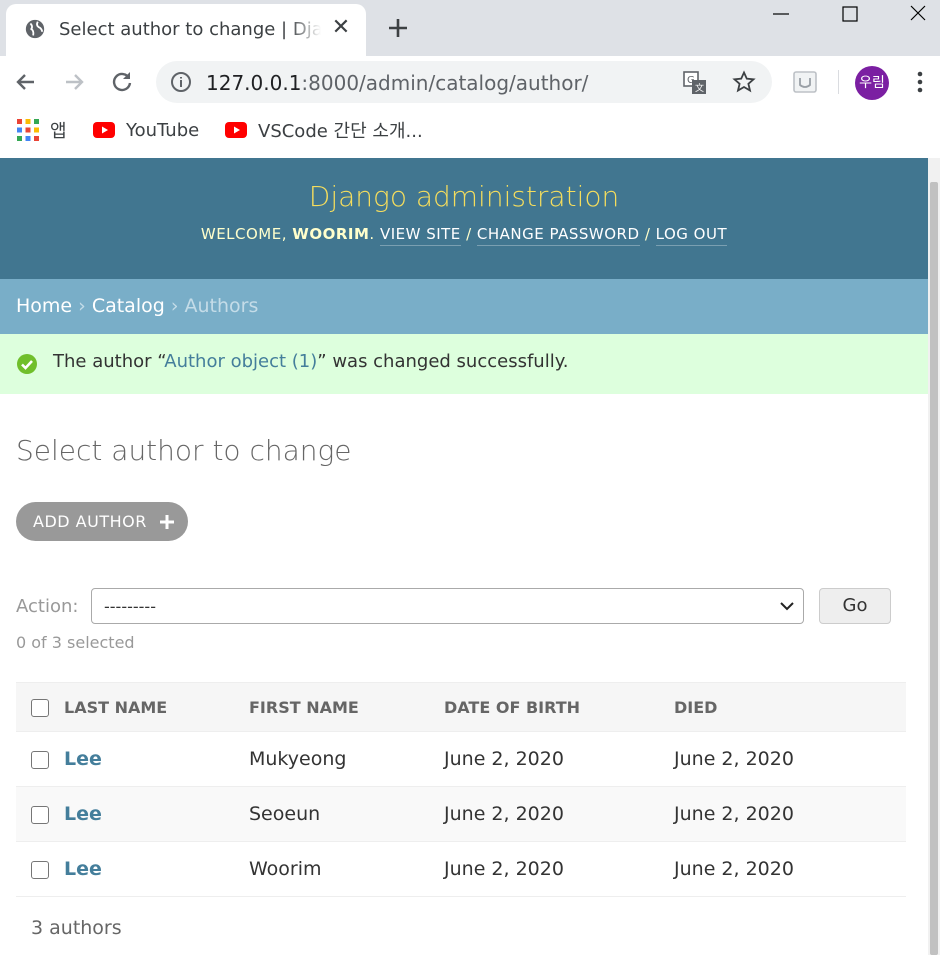 This screenshot has width=940, height=955. What do you see at coordinates (28, 130) in the screenshot?
I see `apps-grid-icon` at bounding box center [28, 130].